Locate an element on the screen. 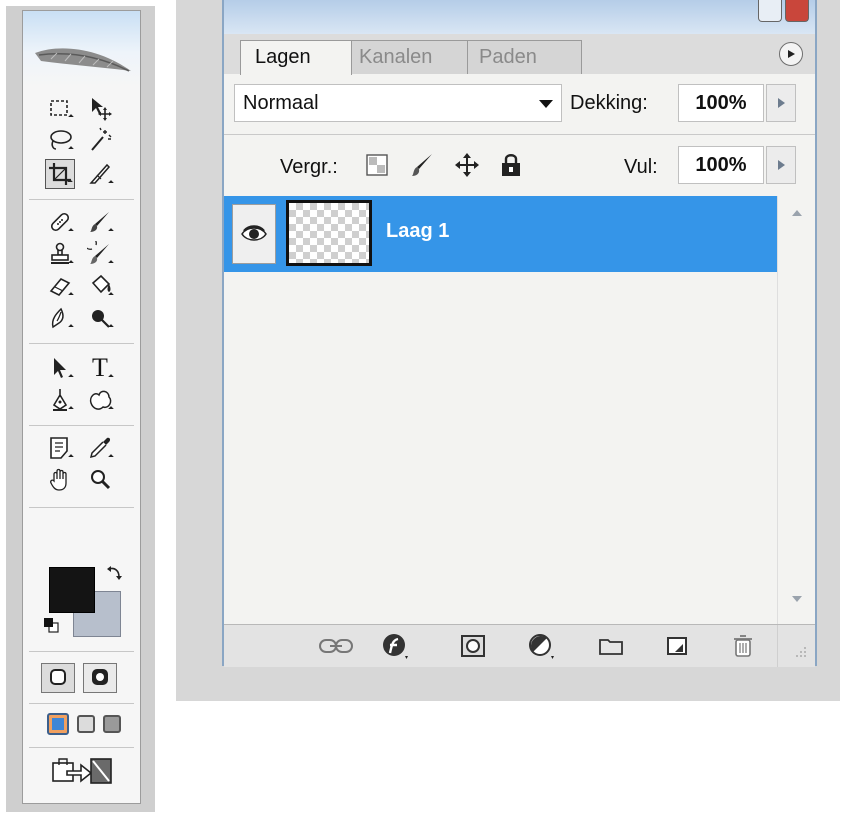  move-icon is located at coordinates (102, 109).